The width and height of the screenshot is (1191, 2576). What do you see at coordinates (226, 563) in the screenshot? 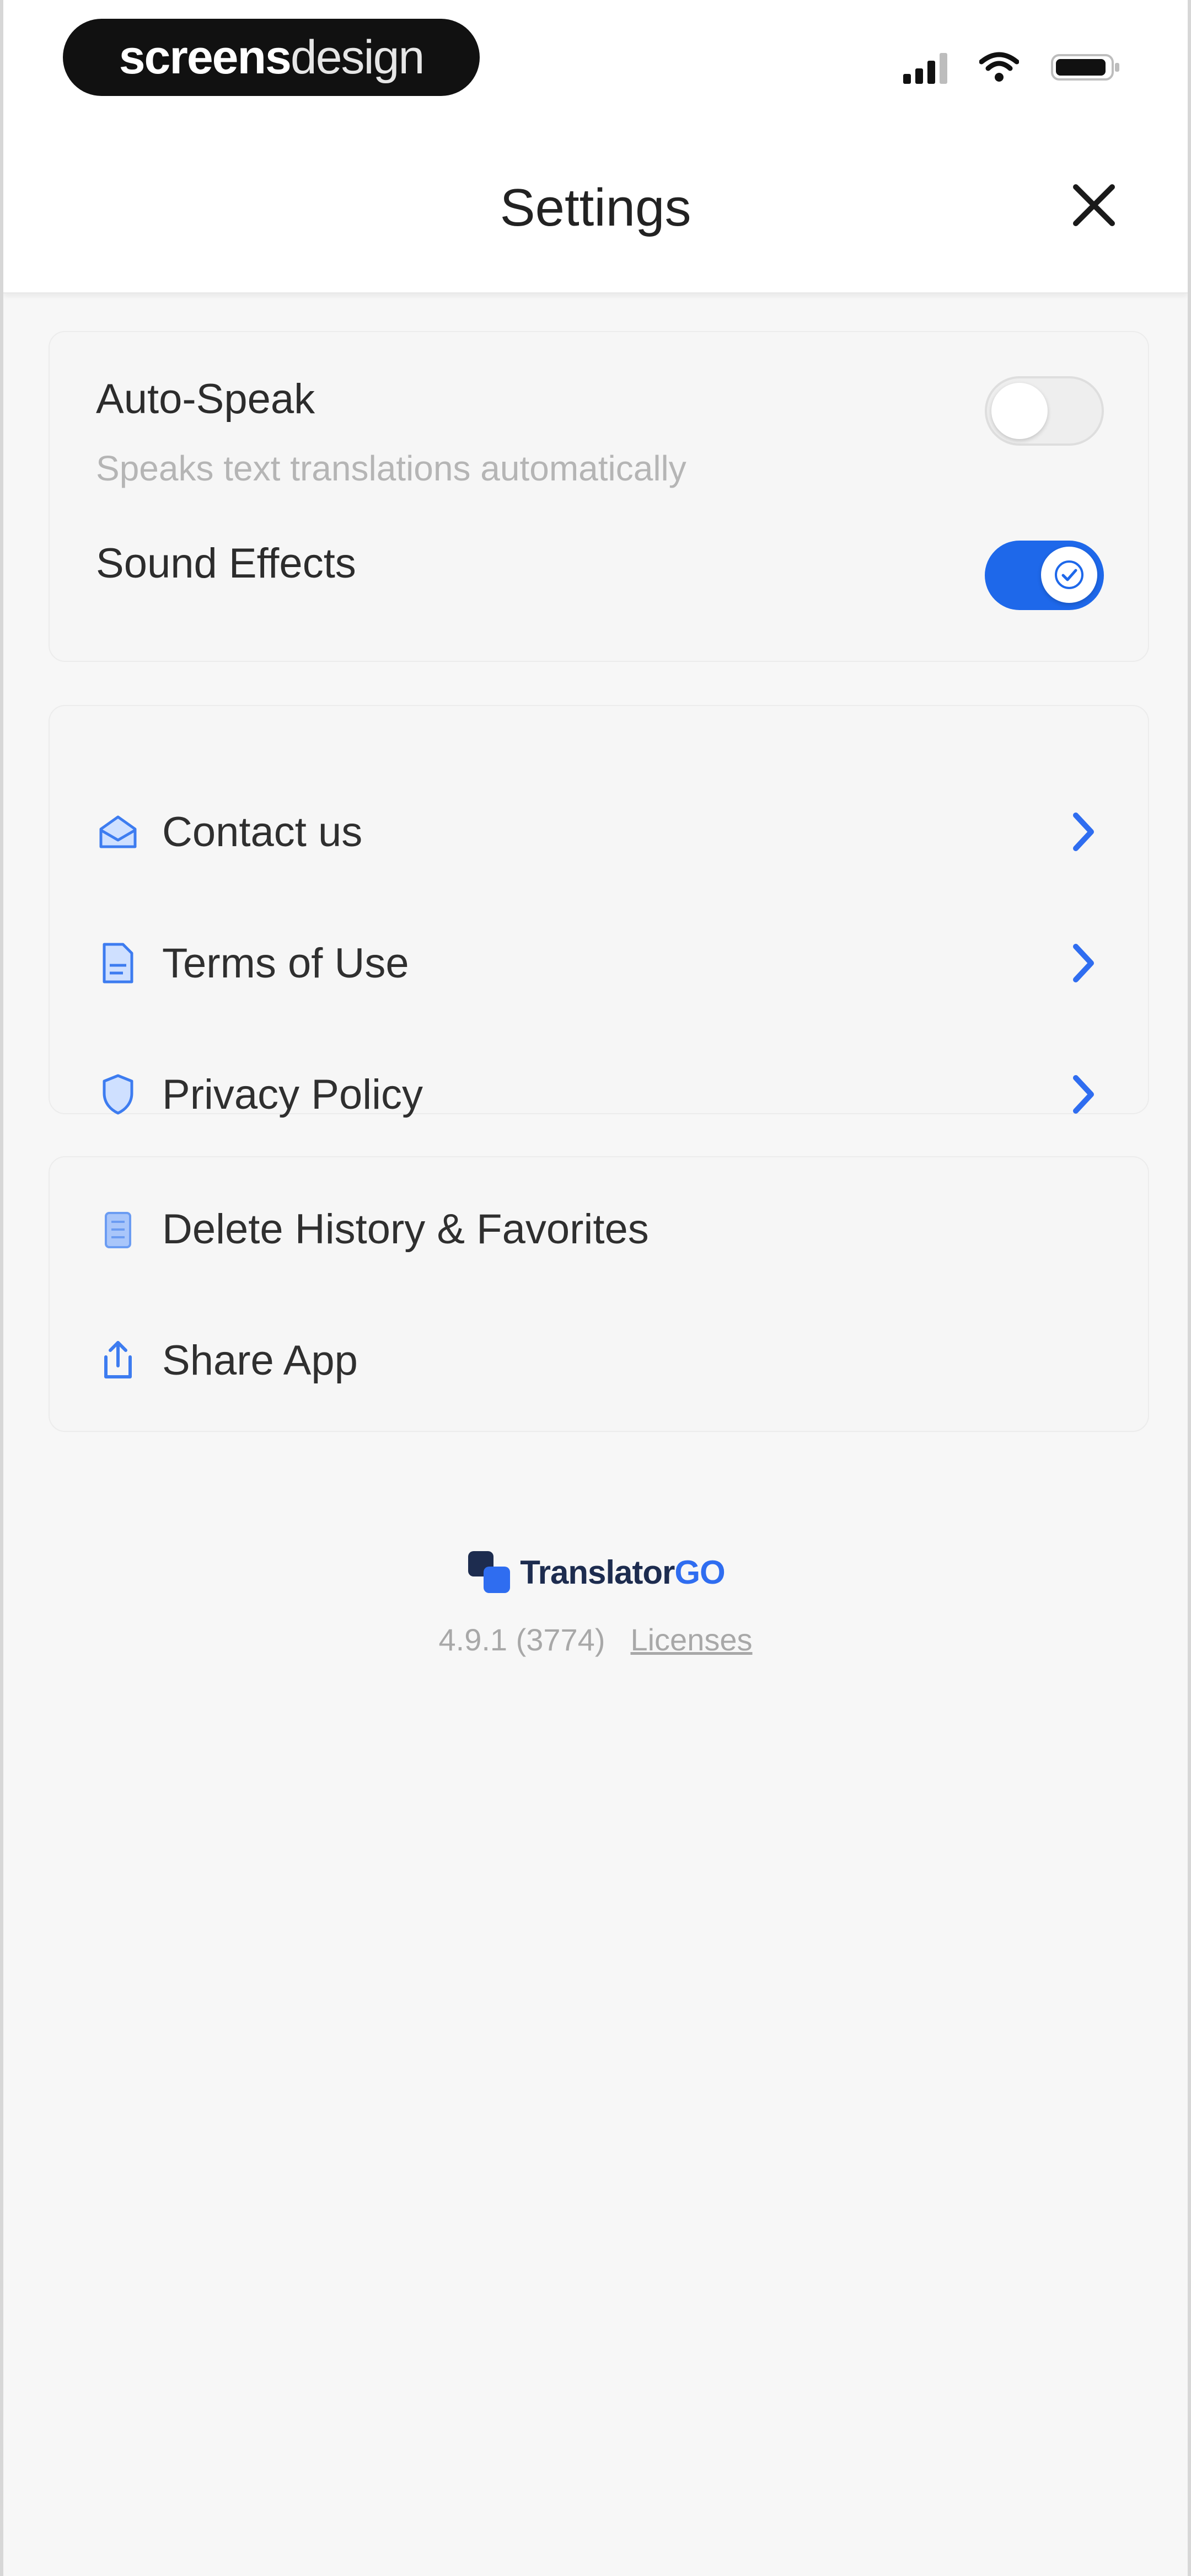
I see `sound-effects-title: Sound Effects` at bounding box center [226, 563].